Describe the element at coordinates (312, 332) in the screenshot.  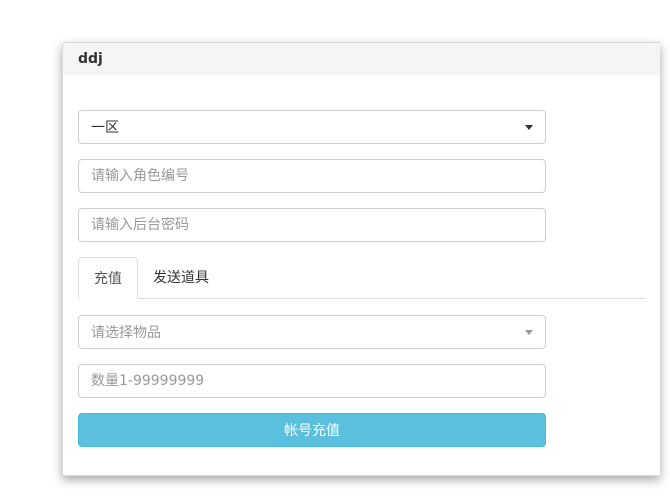
I see `item-select: 请选择物品` at that location.